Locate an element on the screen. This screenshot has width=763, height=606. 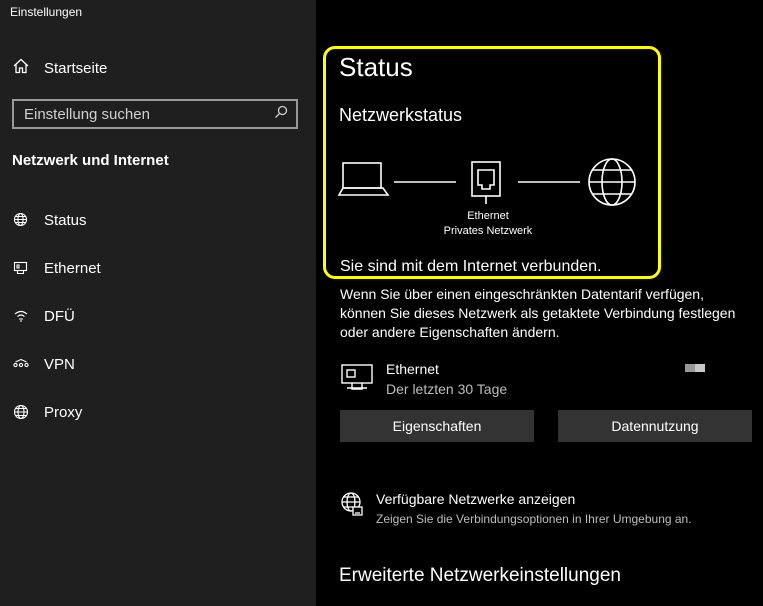
data-usage-button: Datennutzung is located at coordinates (655, 426).